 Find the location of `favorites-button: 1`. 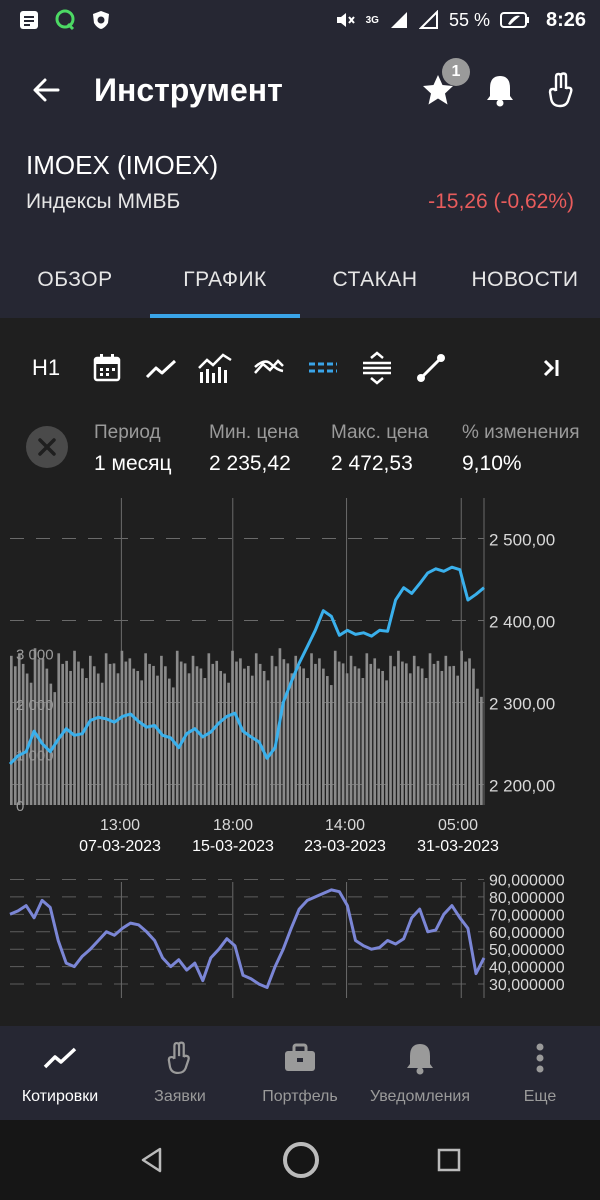

favorites-button: 1 is located at coordinates (444, 84).